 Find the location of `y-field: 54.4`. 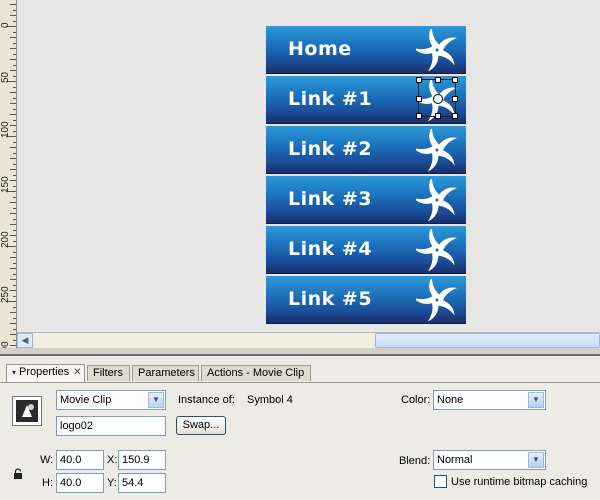

y-field: 54.4 is located at coordinates (142, 483).